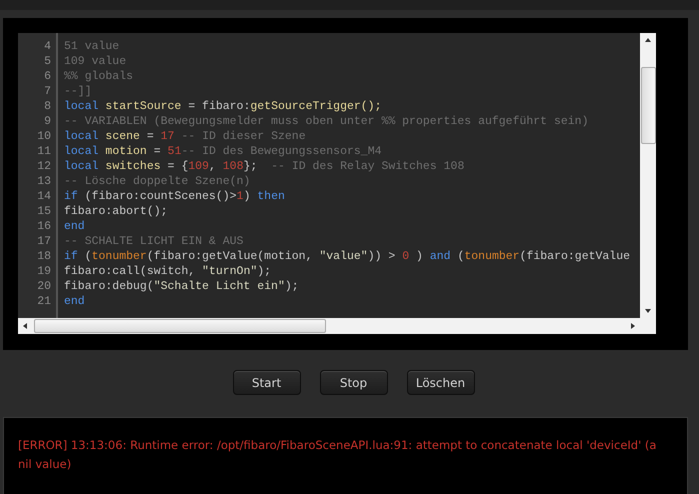 Image resolution: width=699 pixels, height=494 pixels. I want to click on line-number: 20, so click(44, 287).